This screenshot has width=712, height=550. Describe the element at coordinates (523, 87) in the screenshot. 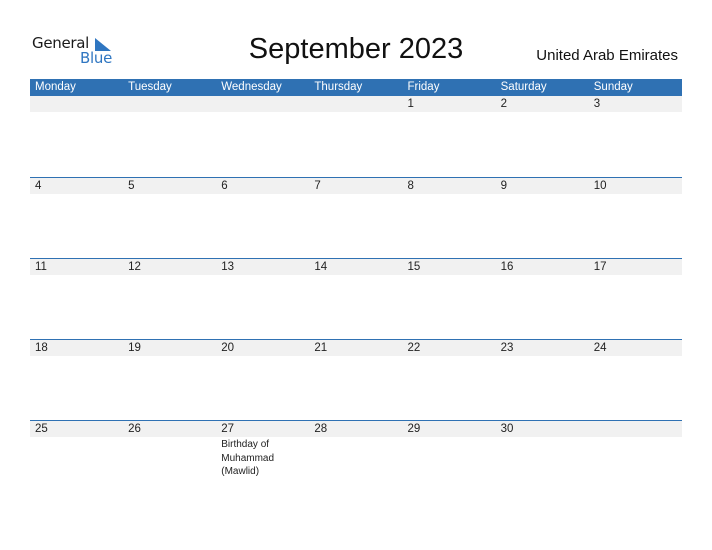

I see `weekday-saturday: Saturday` at that location.